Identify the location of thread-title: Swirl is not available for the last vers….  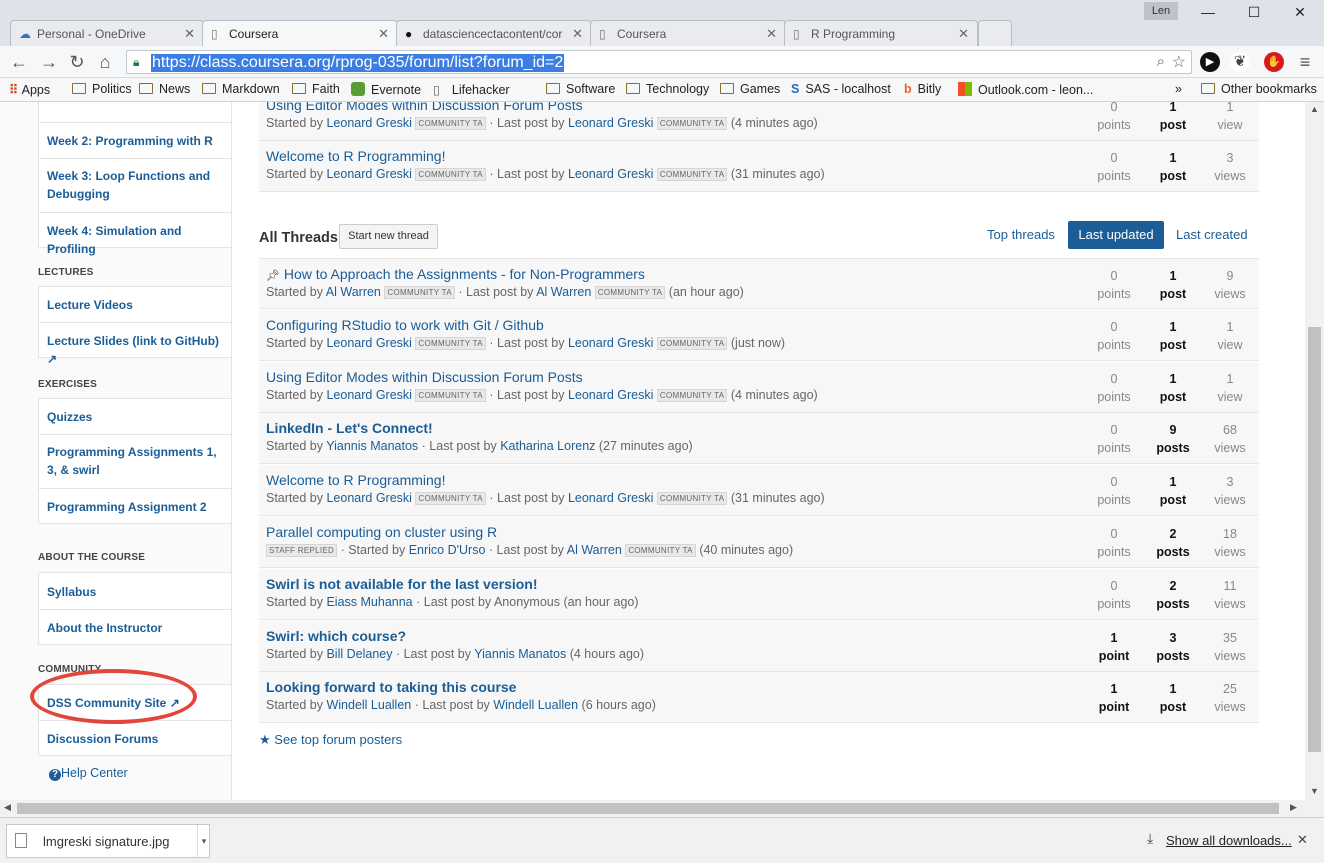
(402, 584).